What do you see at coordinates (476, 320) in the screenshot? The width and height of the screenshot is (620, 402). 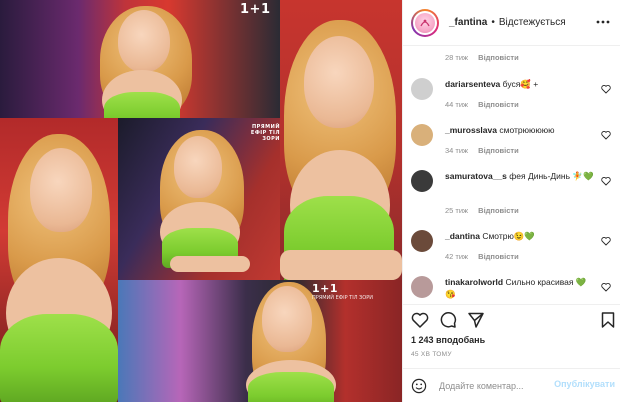 I see `share-icon` at bounding box center [476, 320].